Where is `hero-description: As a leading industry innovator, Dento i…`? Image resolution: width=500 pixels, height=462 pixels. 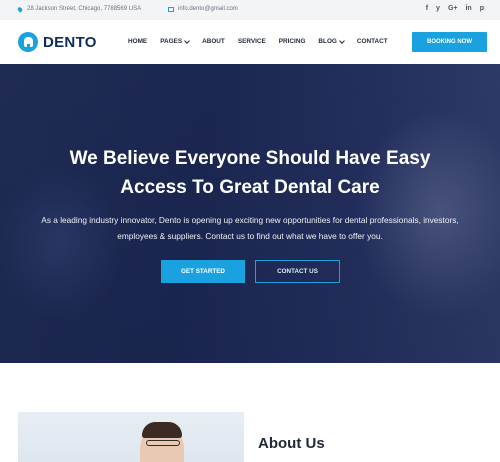
hero-description: As a leading industry innovator, Dento i… is located at coordinates (250, 228).